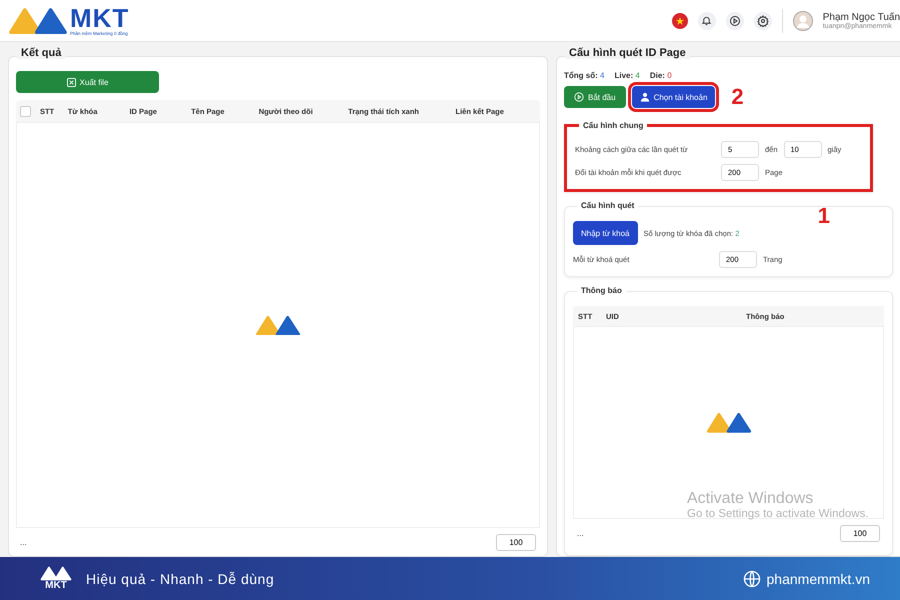 The image size is (900, 600). Describe the element at coordinates (627, 75) in the screenshot. I see `stat-label: Live: 4` at that location.